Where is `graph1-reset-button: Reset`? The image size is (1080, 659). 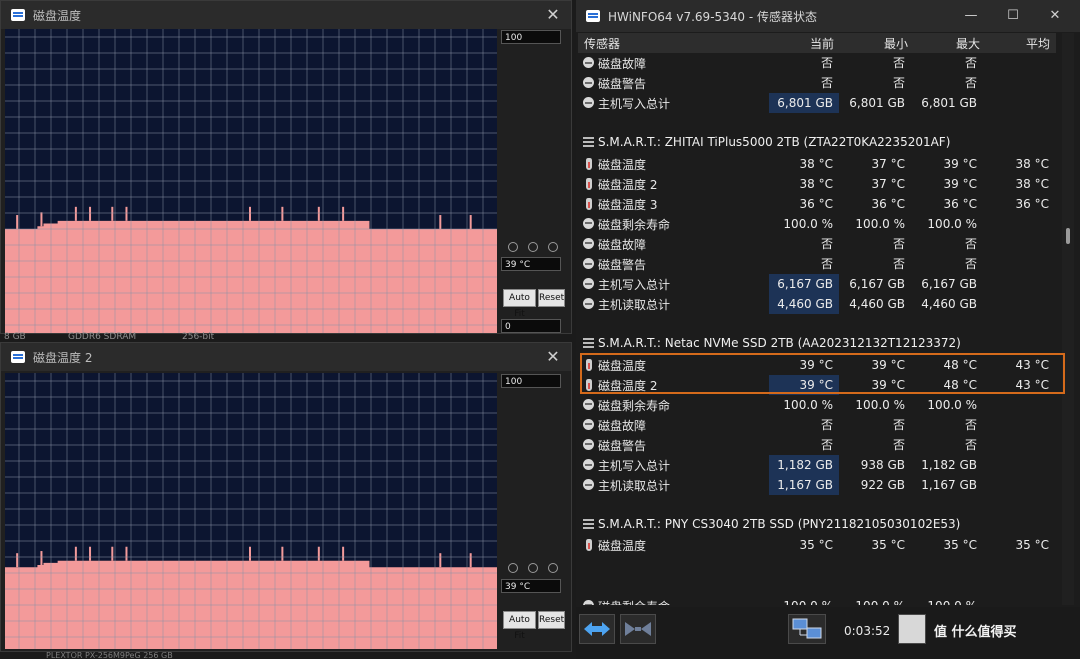 graph1-reset-button: Reset is located at coordinates (551, 298).